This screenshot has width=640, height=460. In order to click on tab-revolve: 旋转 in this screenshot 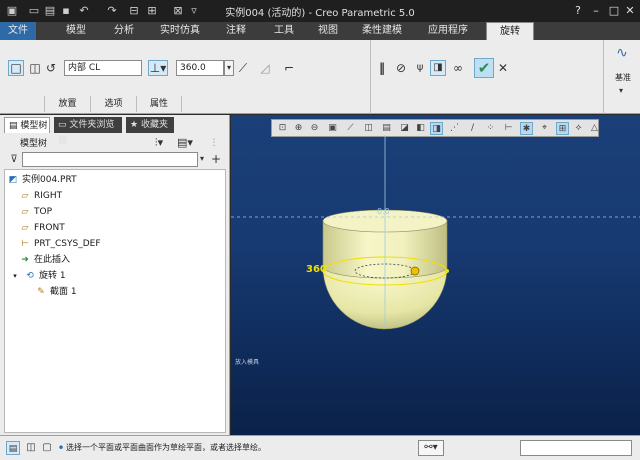, I will do `click(510, 31)`.